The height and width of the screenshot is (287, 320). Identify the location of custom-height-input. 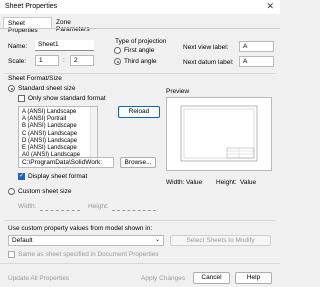
(134, 210).